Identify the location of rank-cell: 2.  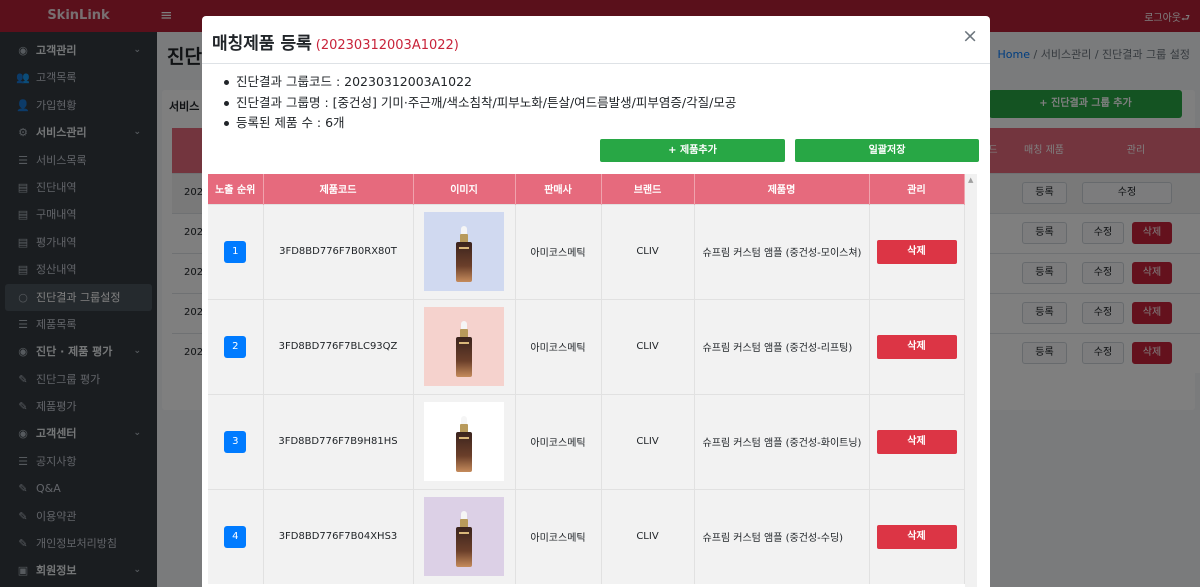
(236, 346).